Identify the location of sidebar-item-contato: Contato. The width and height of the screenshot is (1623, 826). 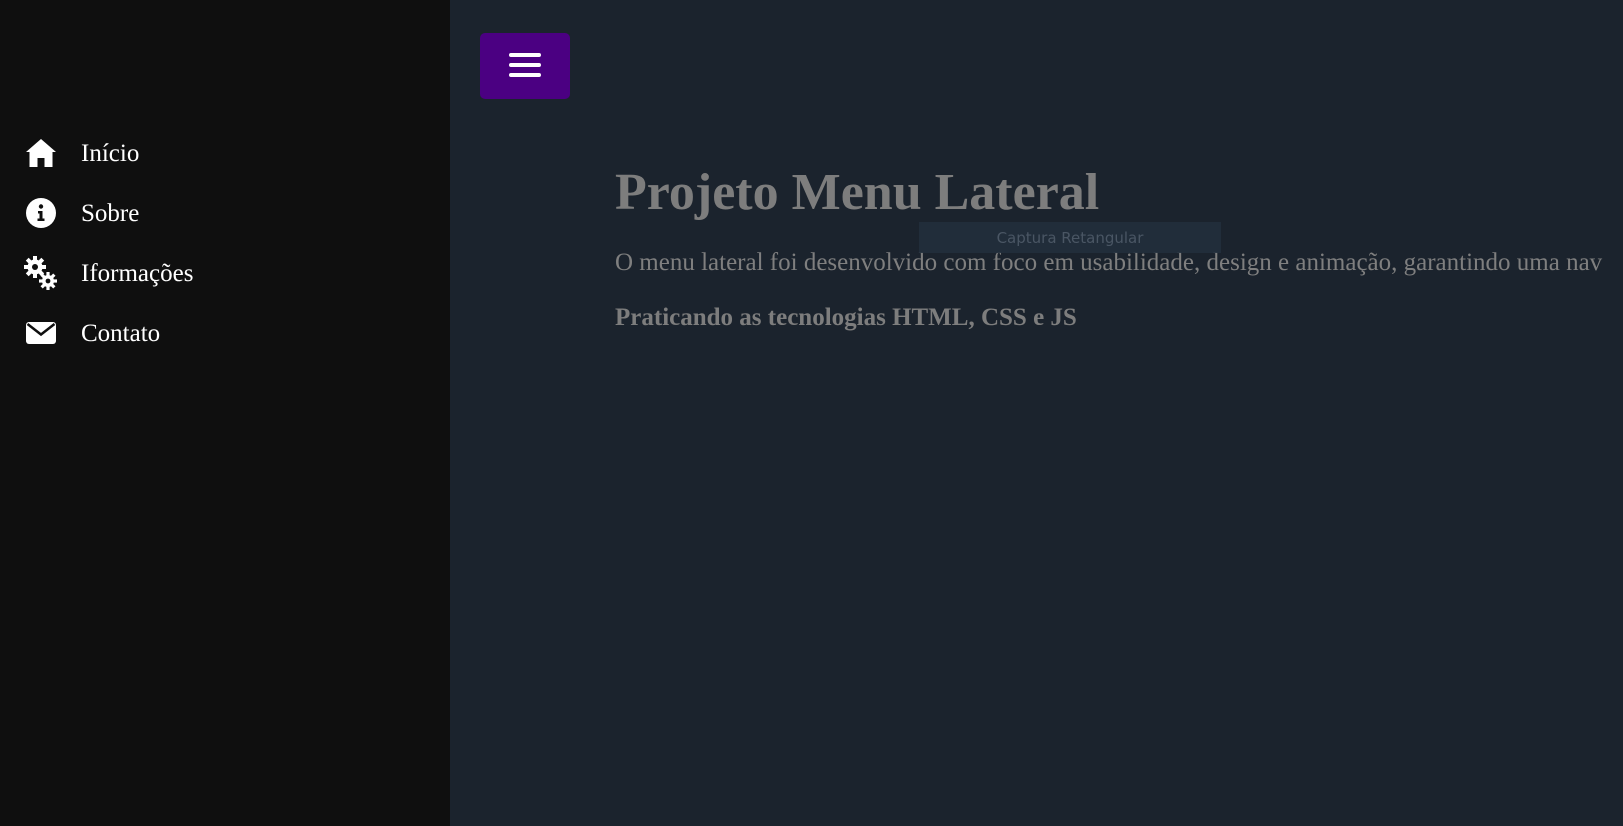
(225, 333).